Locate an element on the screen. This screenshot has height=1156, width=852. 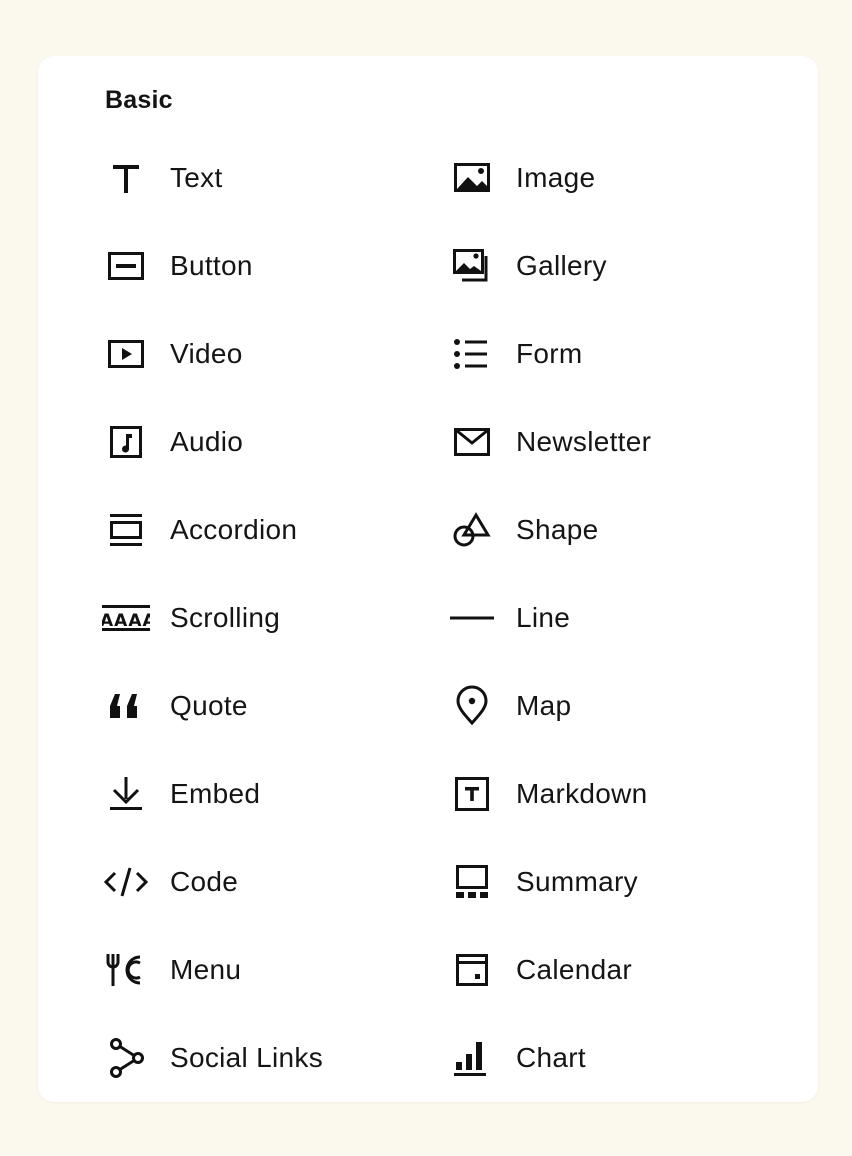
block-item-image: Image is located at coordinates (615, 178).